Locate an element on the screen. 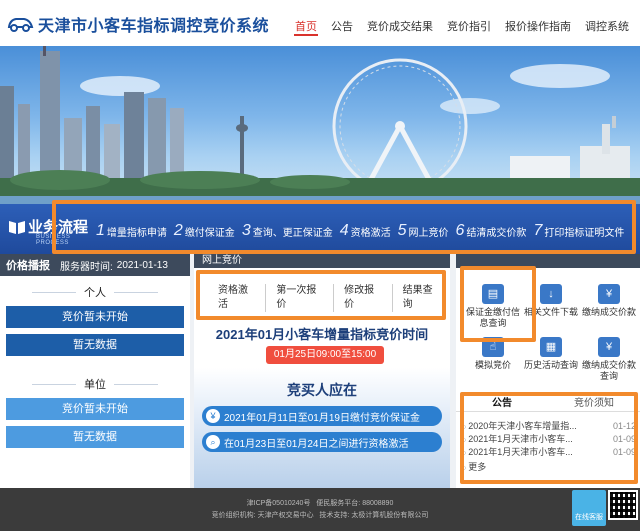 Image resolution: width=640 pixels, height=531 pixels. price-broadcast-header: 价格播报 服务器时间: 2021-01-13 is located at coordinates (95, 265).